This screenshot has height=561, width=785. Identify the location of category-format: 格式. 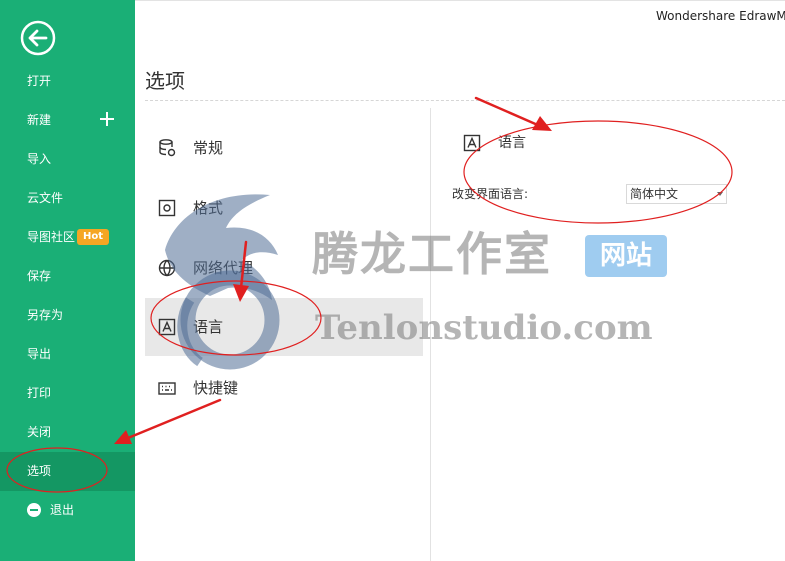
(284, 208).